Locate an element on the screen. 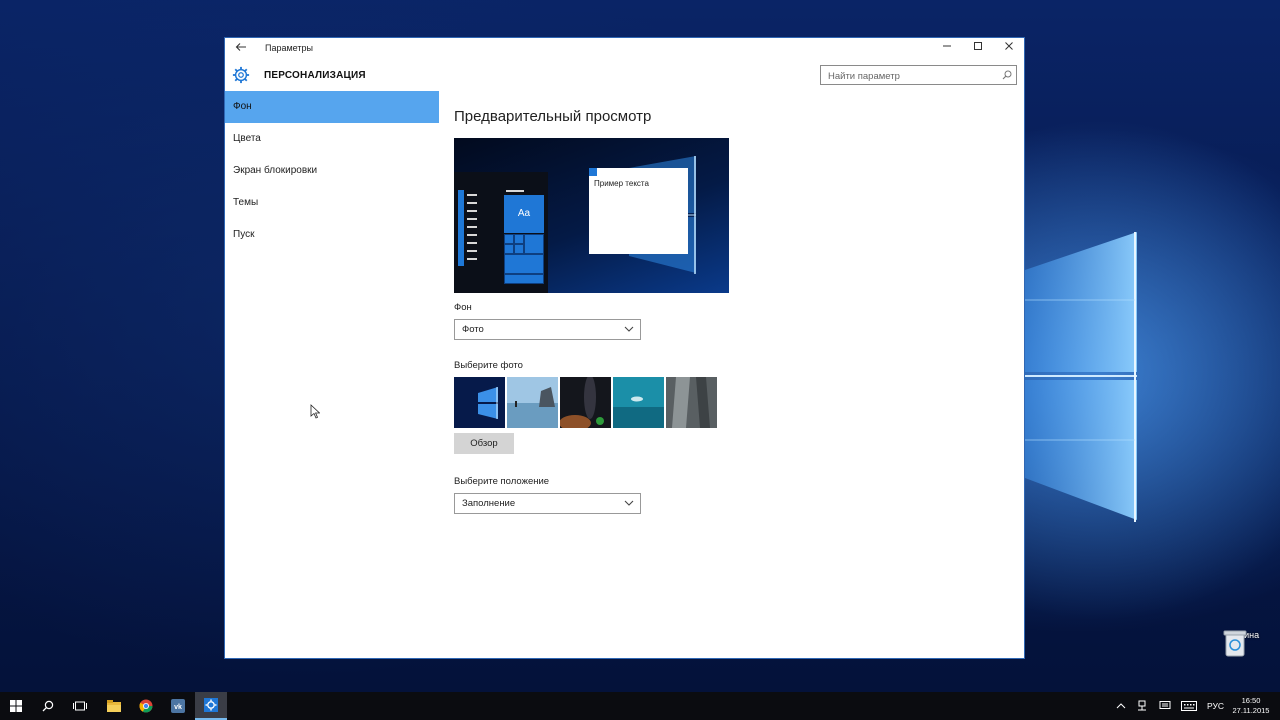 Image resolution: width=1280 pixels, height=720 pixels. settings-taskbar-button is located at coordinates (211, 706).